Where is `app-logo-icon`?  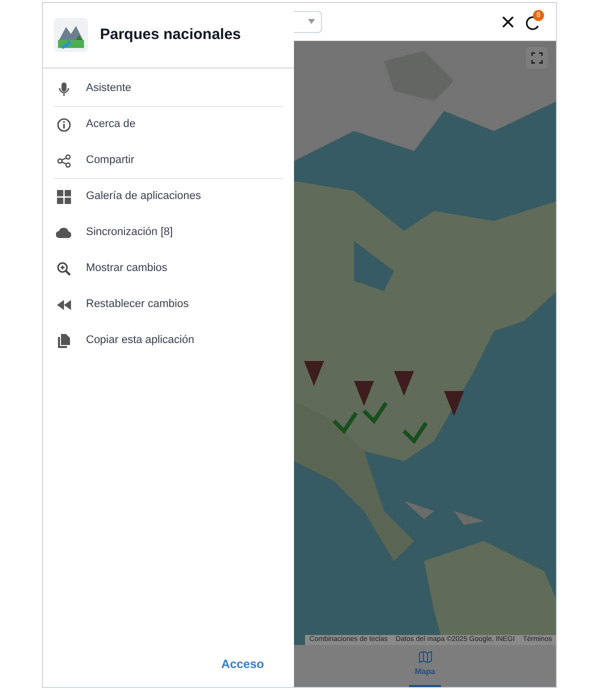
app-logo-icon is located at coordinates (71, 35).